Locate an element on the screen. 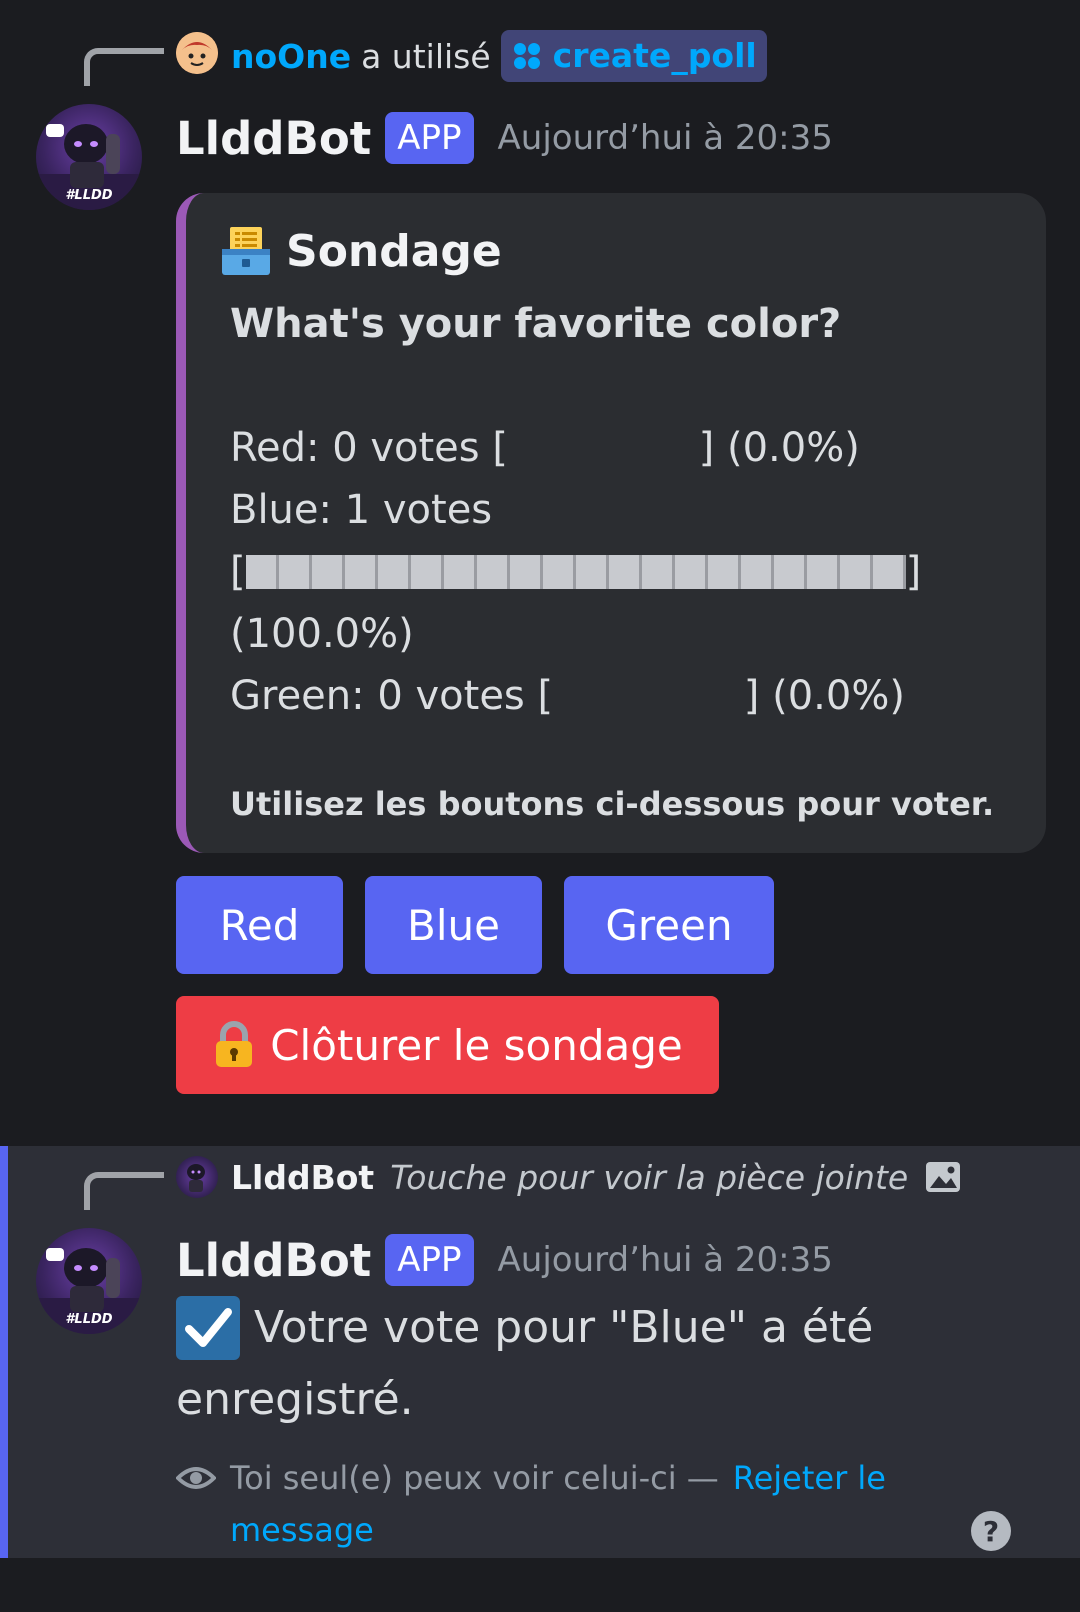  option-green-line: Green: 0 votes [ ] (0.0%) is located at coordinates (567, 696).